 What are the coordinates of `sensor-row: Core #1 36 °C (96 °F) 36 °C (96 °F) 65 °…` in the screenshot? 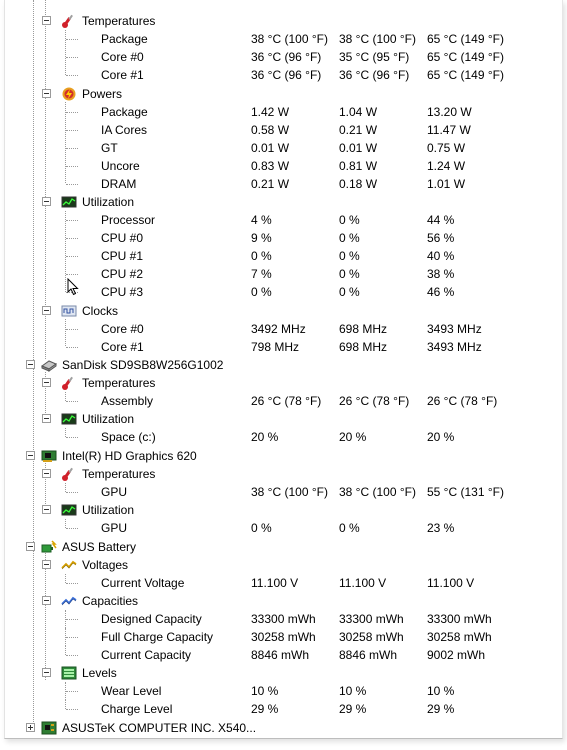 It's located at (283, 75).